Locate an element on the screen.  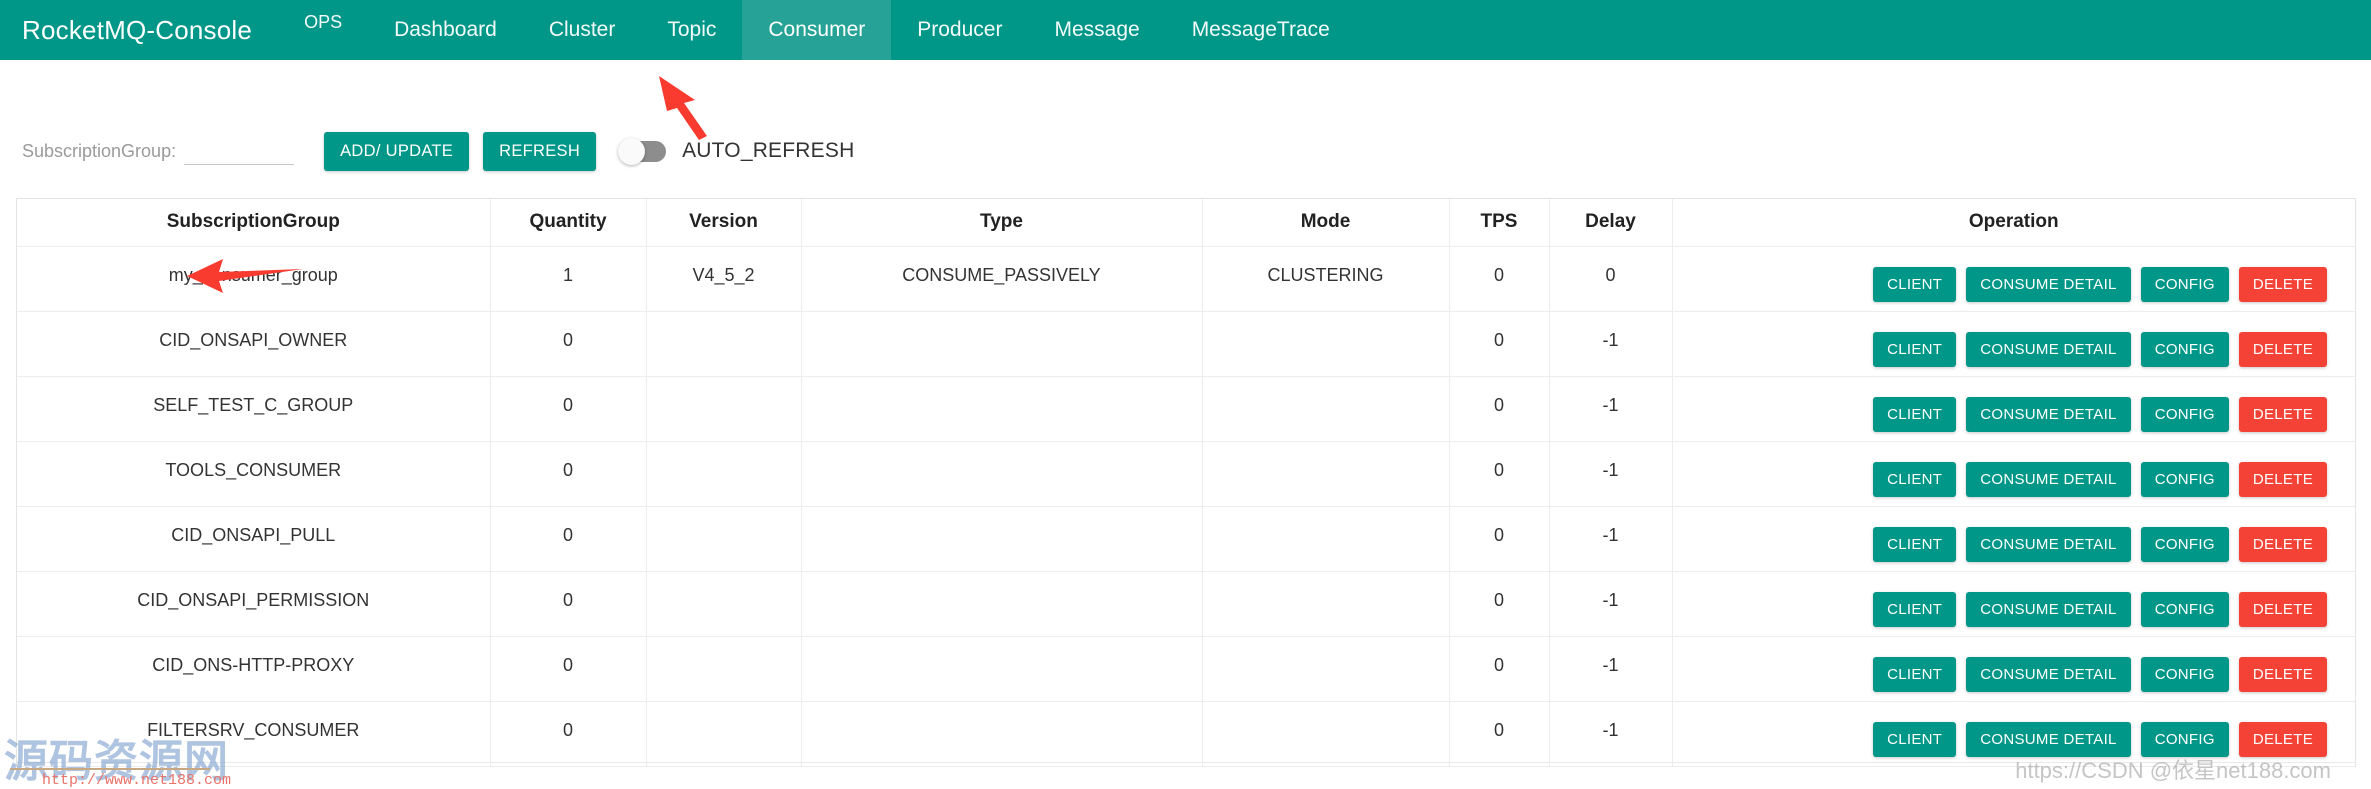
app-brand: RocketMQ-Console is located at coordinates (139, 30).